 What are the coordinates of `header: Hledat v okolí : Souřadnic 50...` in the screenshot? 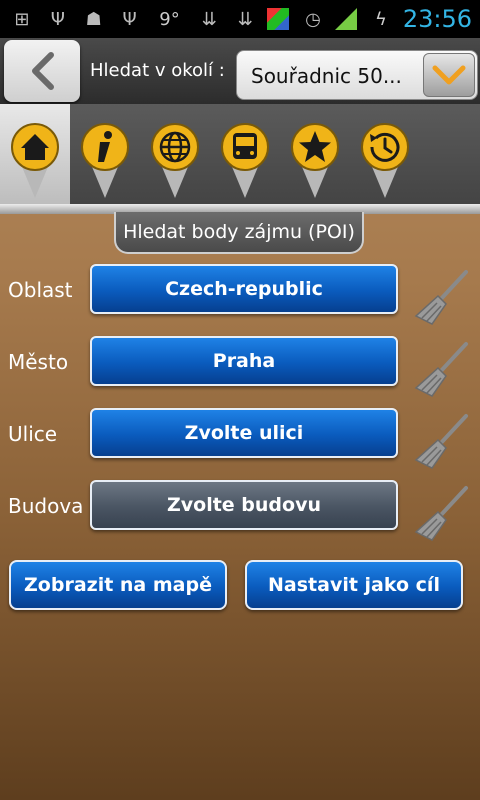 It's located at (240, 71).